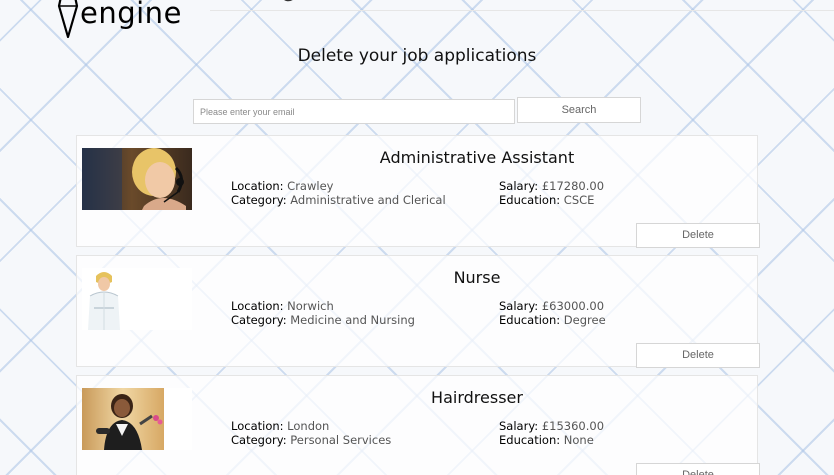 This screenshot has height=475, width=834. I want to click on job-category: Category: Administrative and Clerical, so click(338, 200).